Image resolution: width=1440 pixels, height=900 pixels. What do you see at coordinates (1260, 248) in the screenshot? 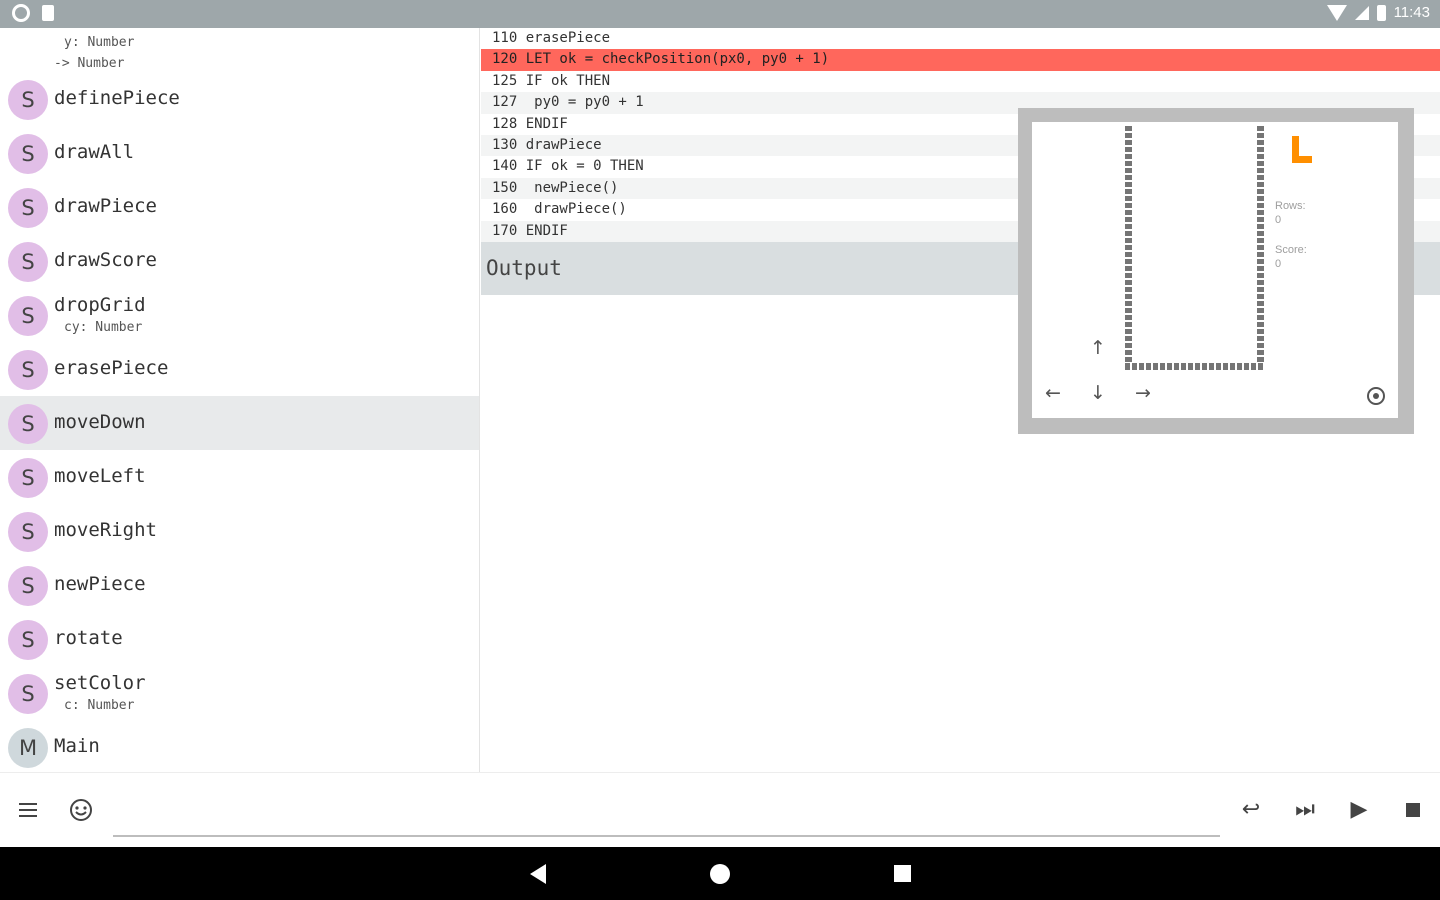
I see `well-right-wall` at bounding box center [1260, 248].